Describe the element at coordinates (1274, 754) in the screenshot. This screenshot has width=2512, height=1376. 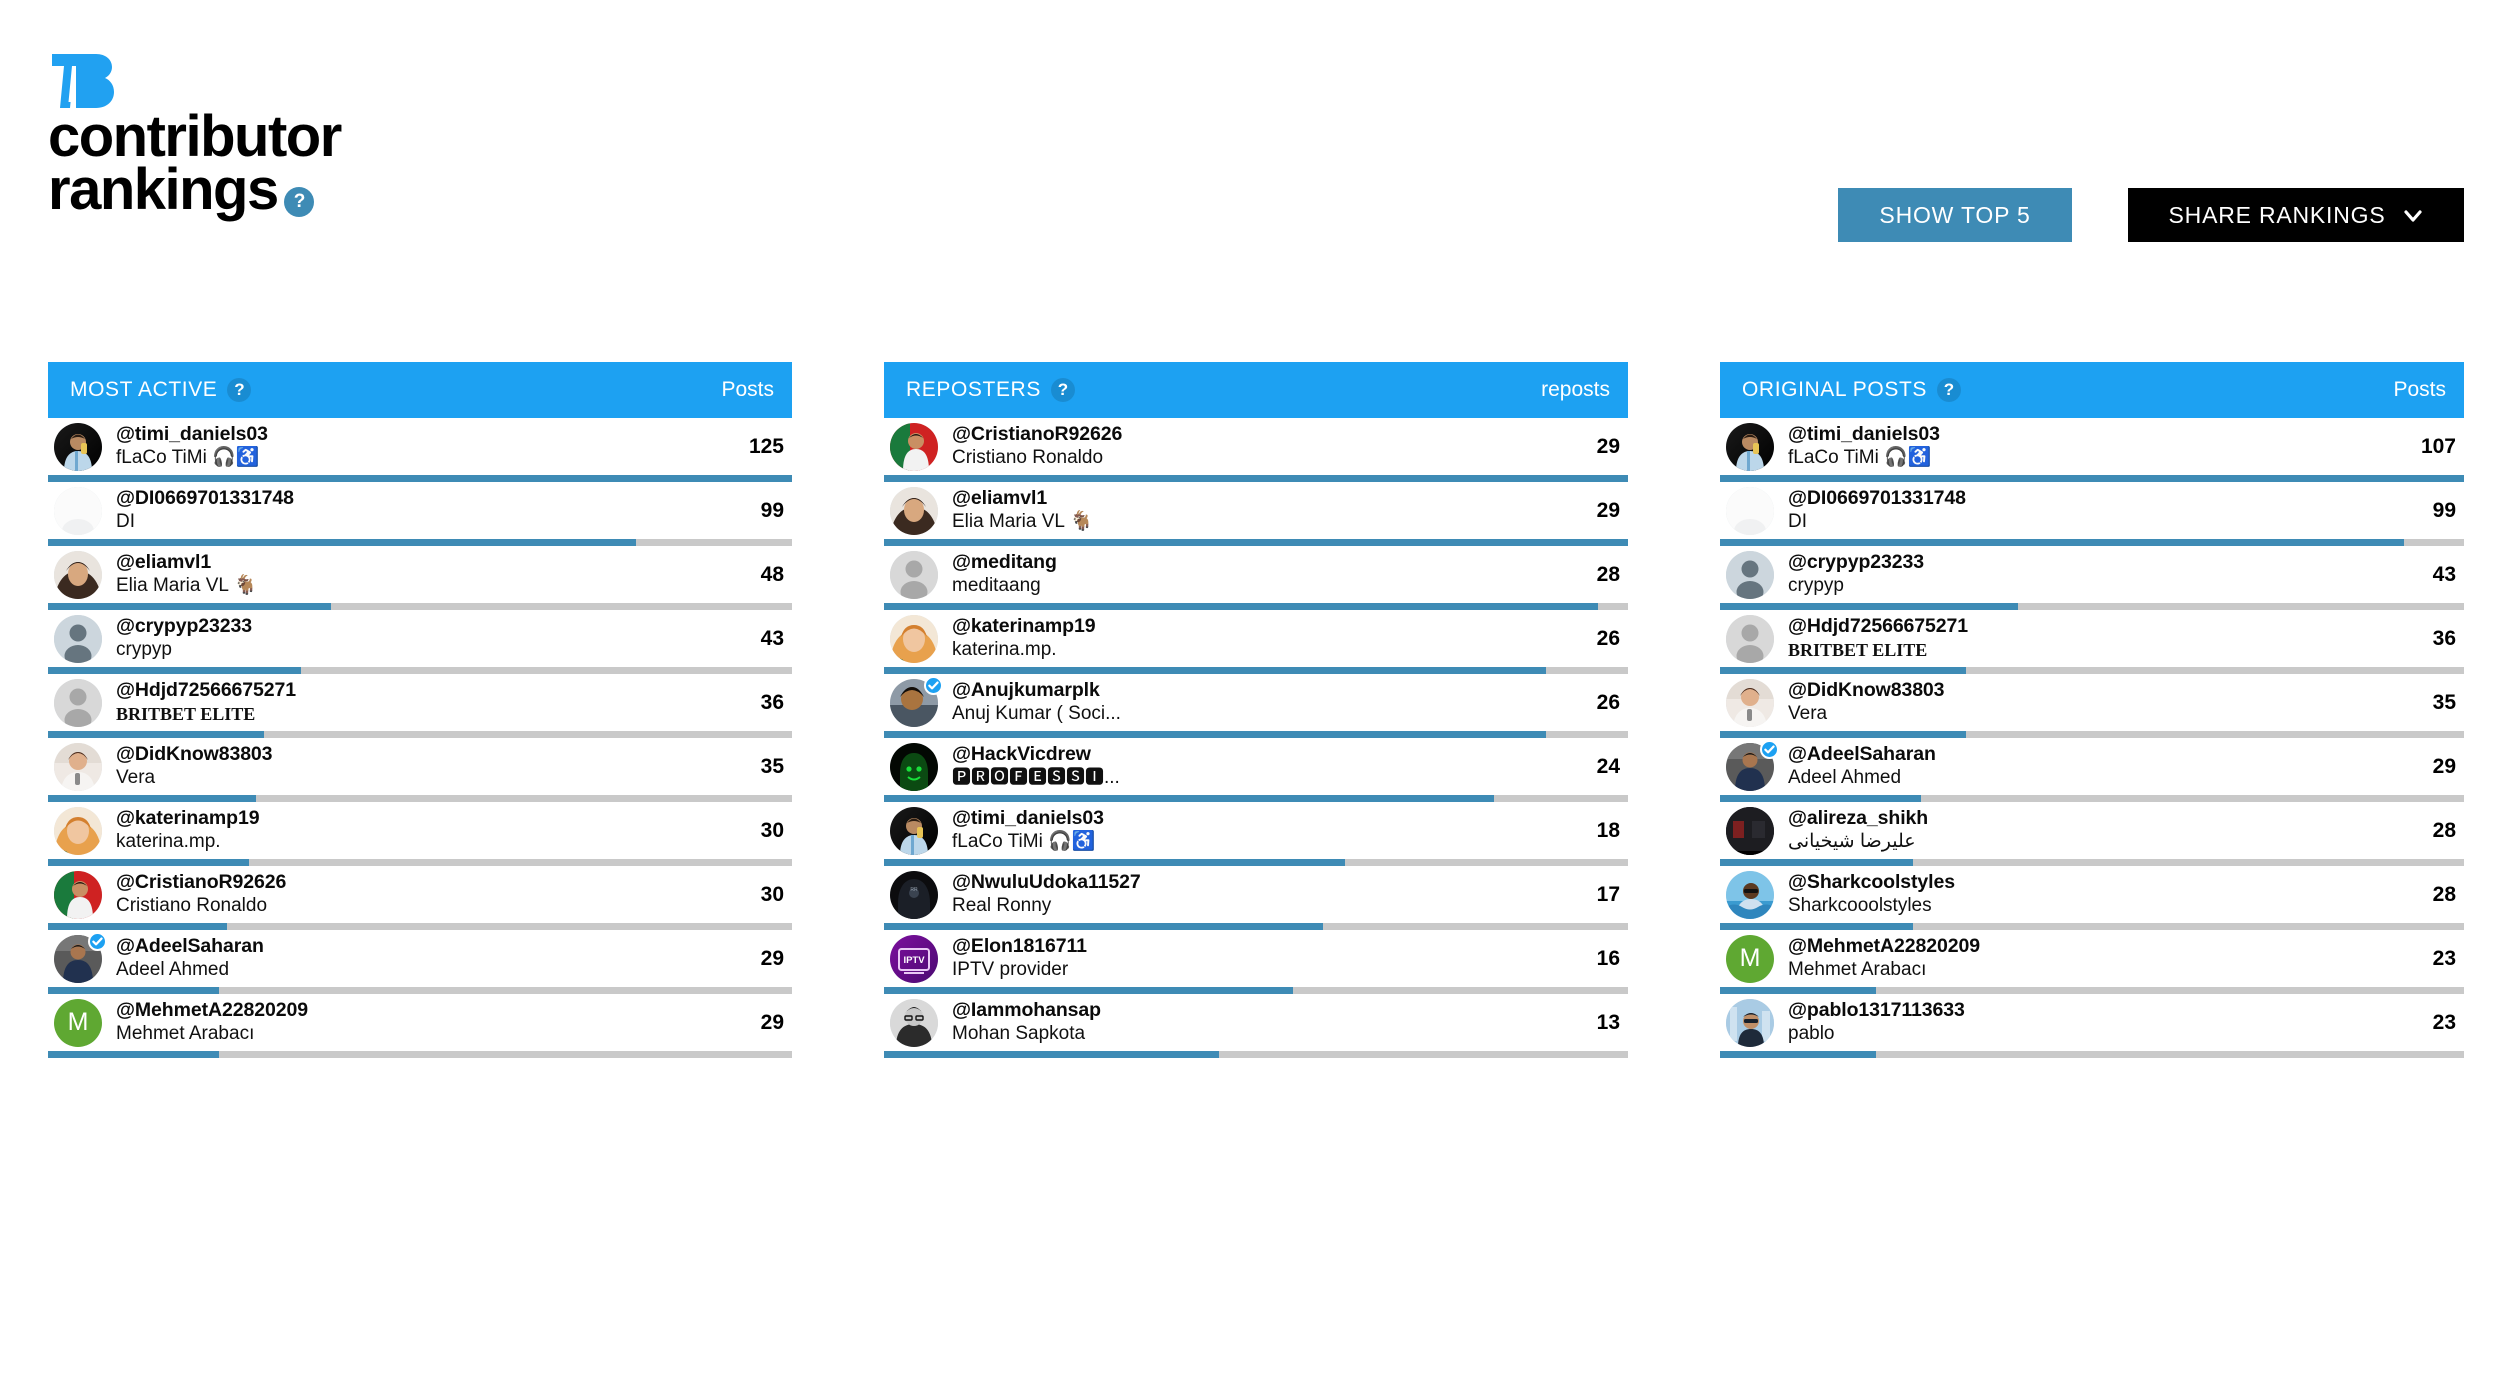
I see `user-handle: @HackVicdrew` at that location.